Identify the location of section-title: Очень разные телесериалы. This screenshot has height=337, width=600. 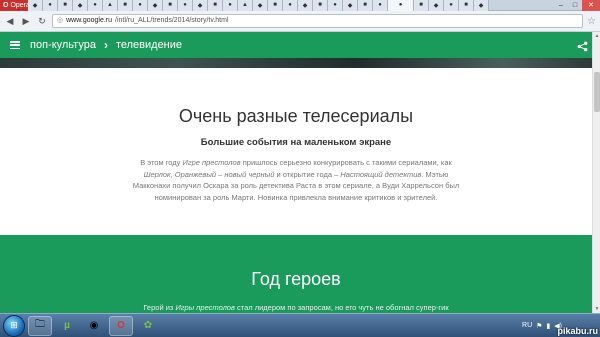
(296, 116).